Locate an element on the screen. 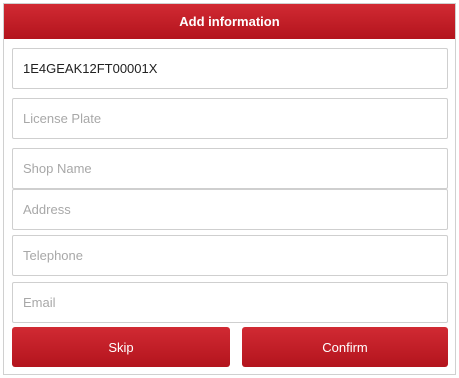  email-field is located at coordinates (230, 302).